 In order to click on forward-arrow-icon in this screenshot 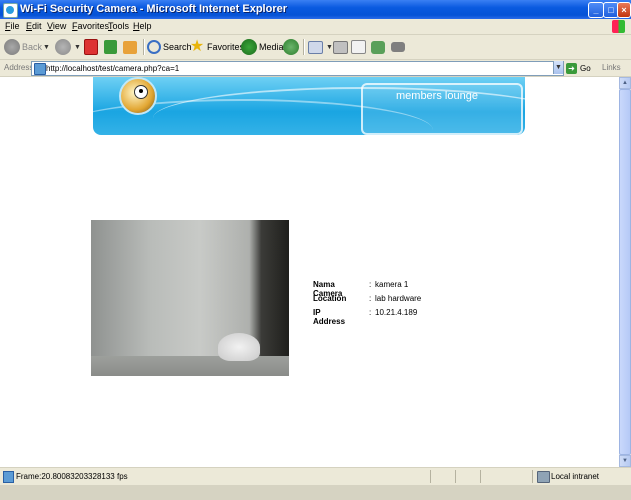, I will do `click(63, 47)`.